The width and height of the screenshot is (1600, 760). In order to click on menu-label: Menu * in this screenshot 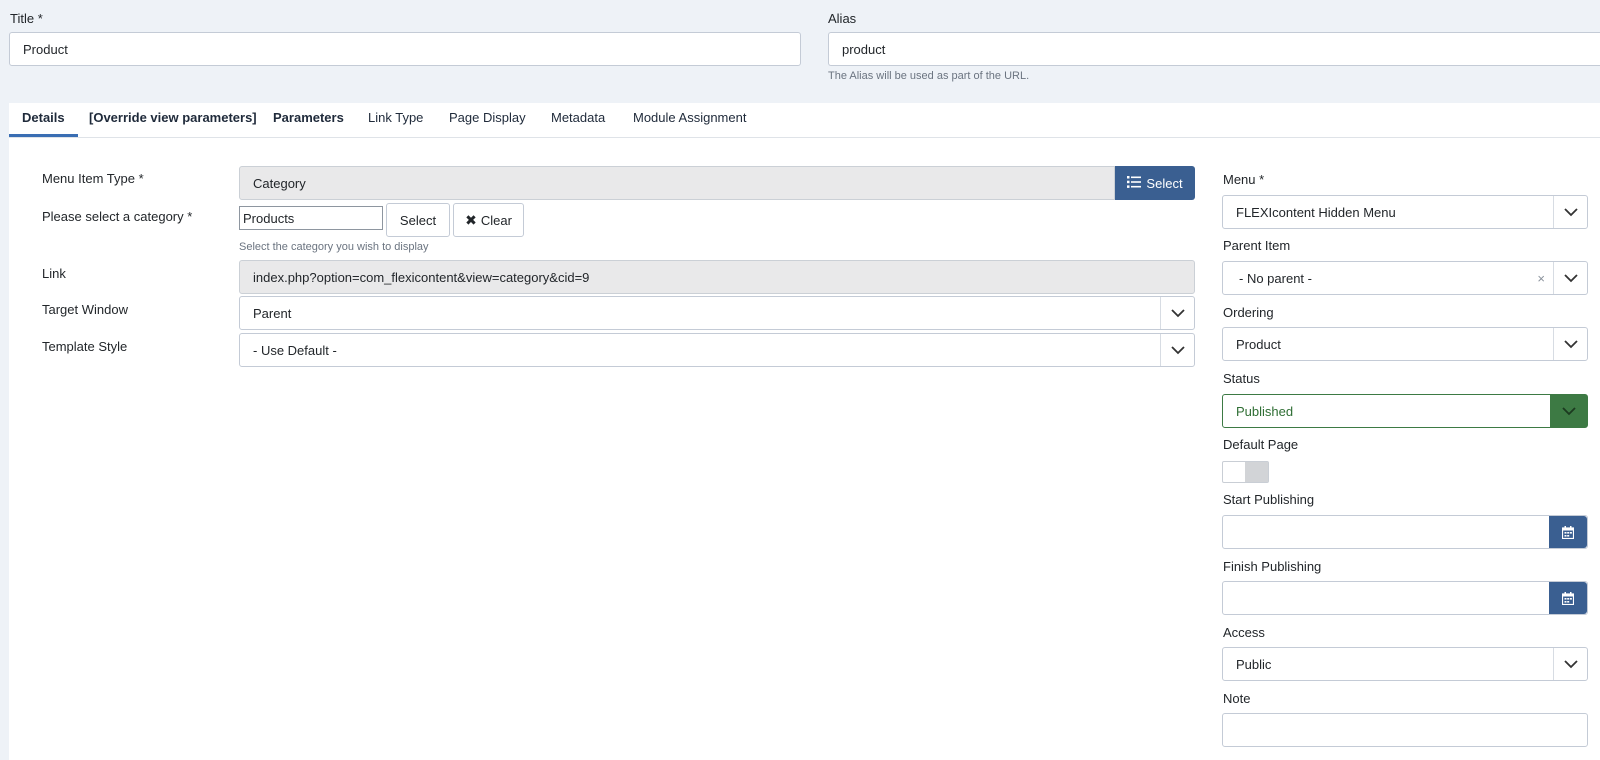, I will do `click(1244, 179)`.